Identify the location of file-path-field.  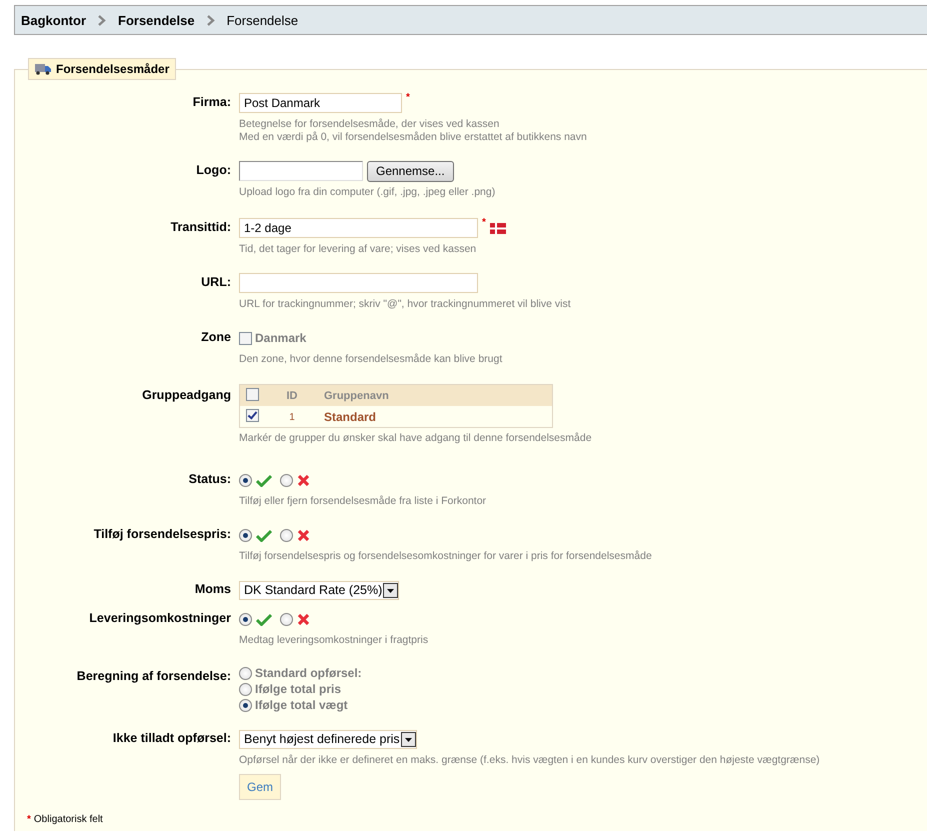
(301, 171).